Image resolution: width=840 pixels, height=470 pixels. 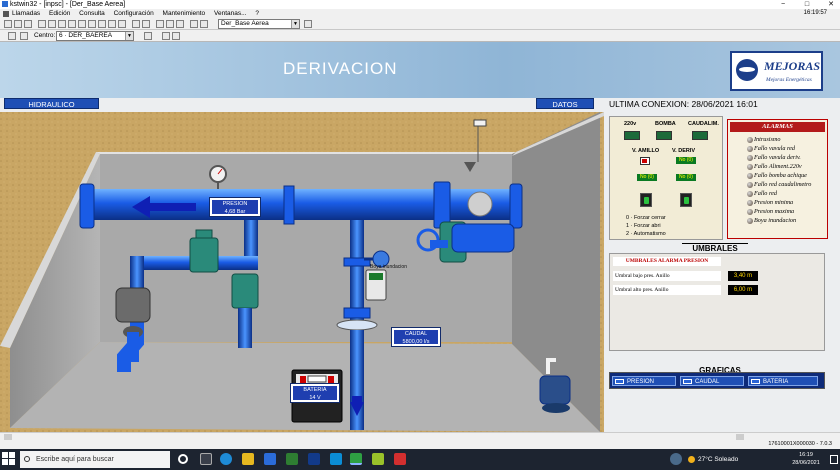 I want to click on clock-time: 16:19, so click(x=806, y=455).